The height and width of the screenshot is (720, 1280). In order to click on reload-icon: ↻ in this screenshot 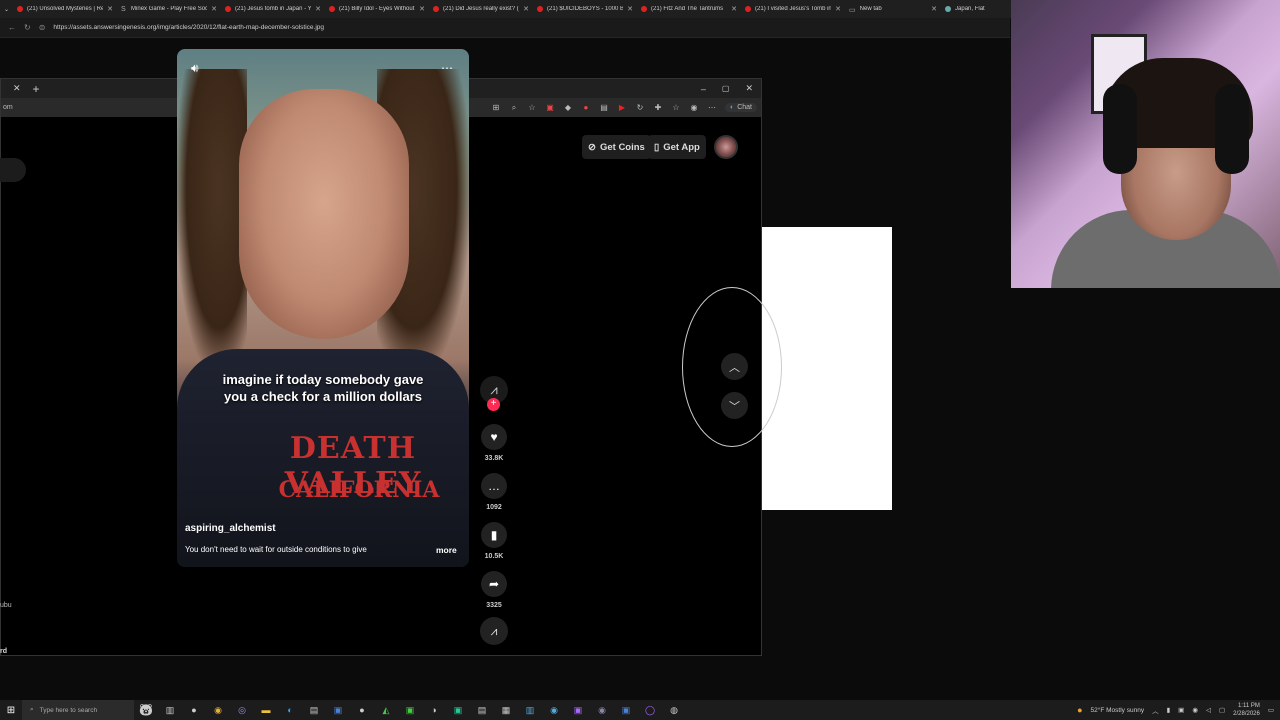, I will do `click(27, 27)`.